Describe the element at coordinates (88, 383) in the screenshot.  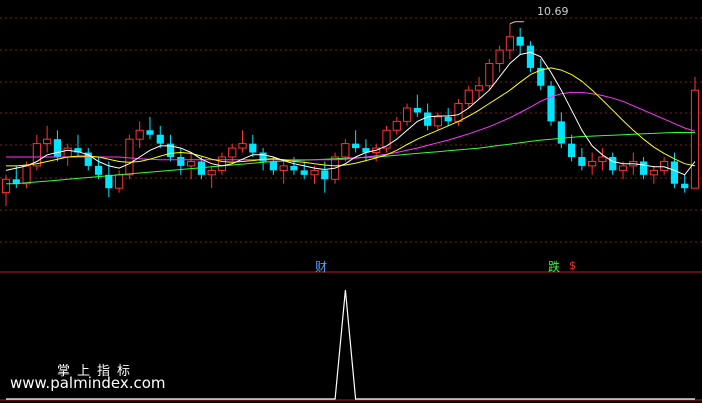
I see `watermark-url: www.palmindex.com` at that location.